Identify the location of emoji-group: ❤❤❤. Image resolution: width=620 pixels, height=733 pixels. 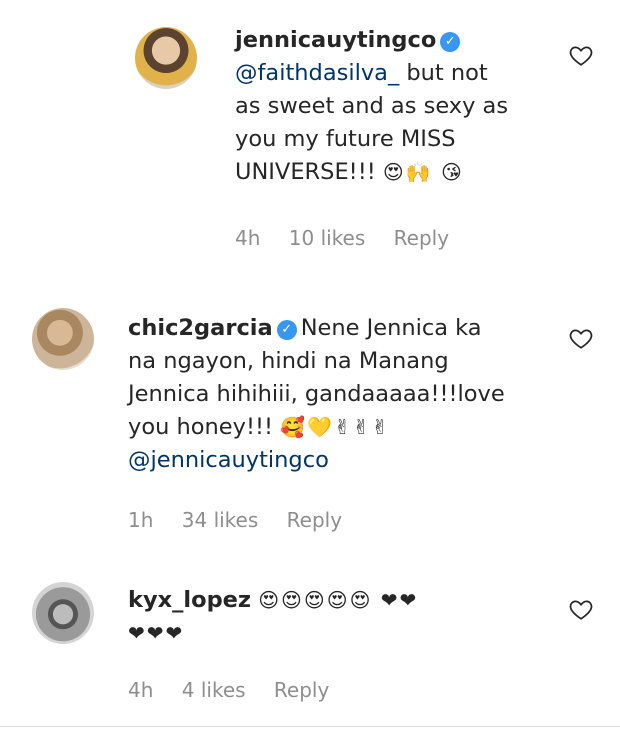
(156, 633).